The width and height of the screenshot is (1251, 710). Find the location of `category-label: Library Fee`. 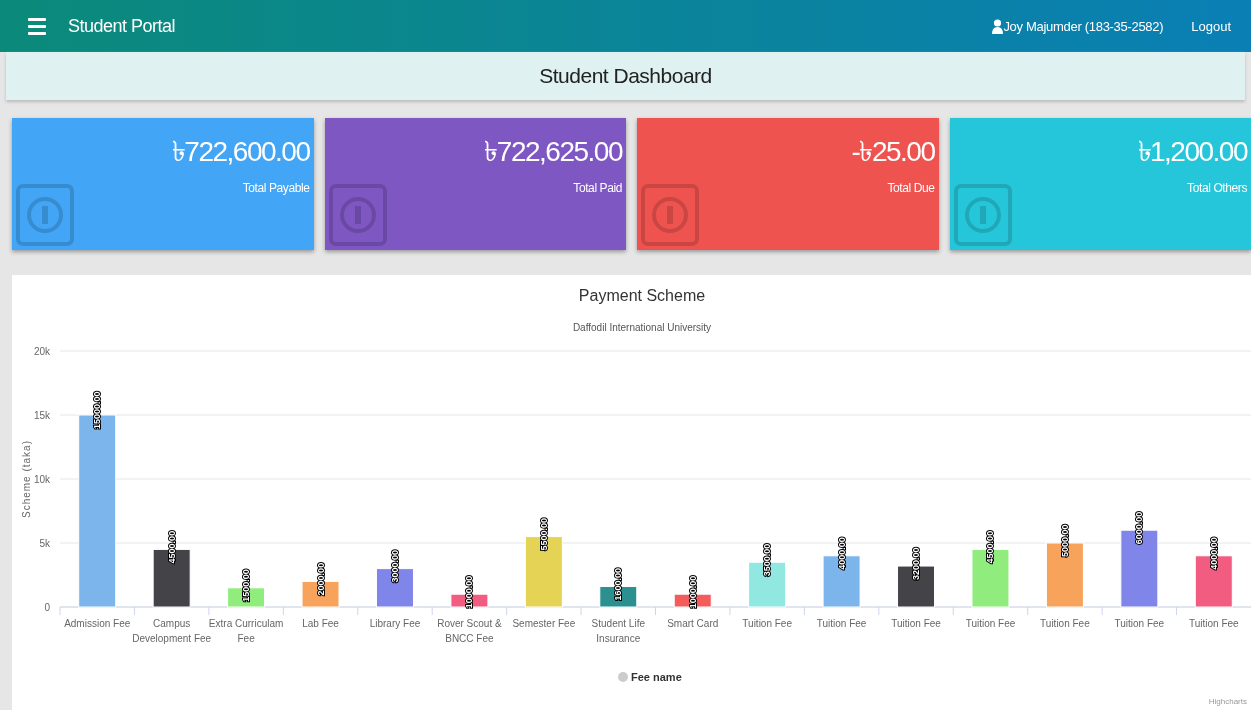

category-label: Library Fee is located at coordinates (395, 623).